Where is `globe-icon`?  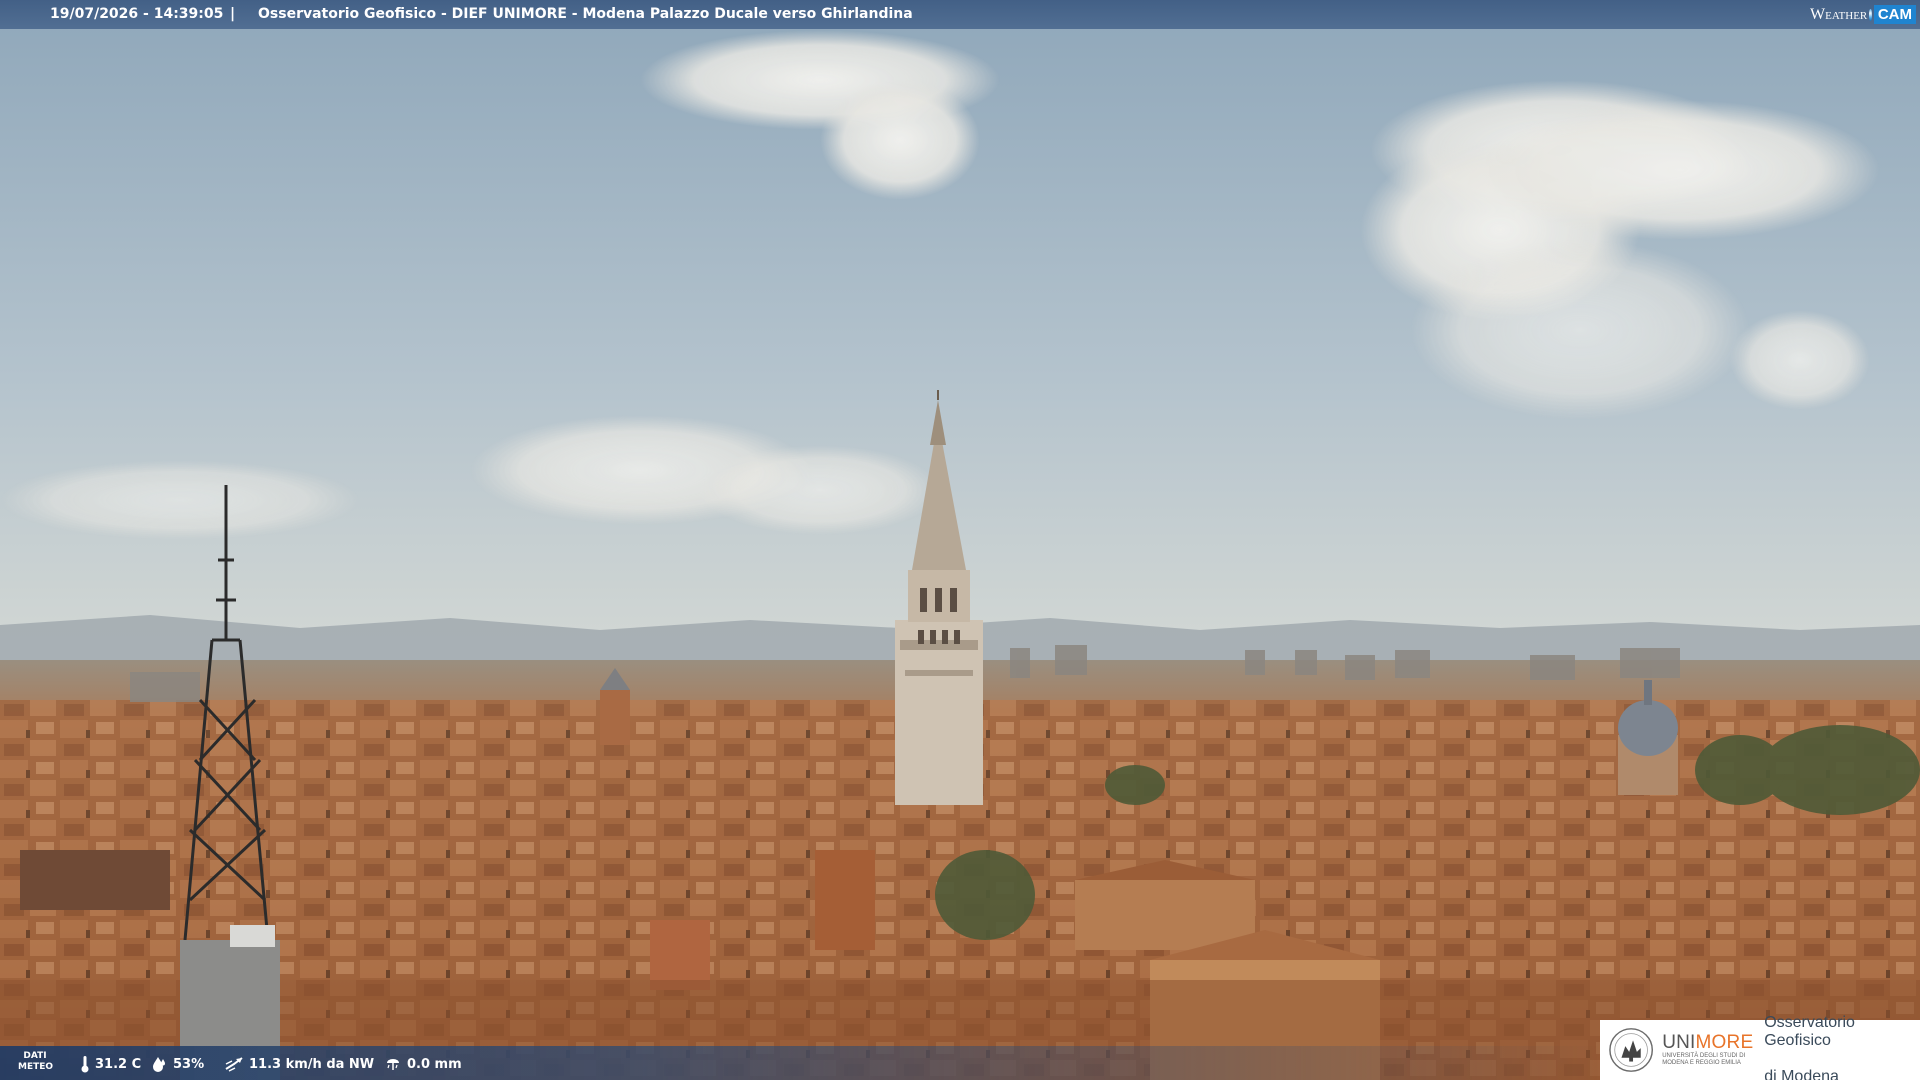 globe-icon is located at coordinates (1870, 14).